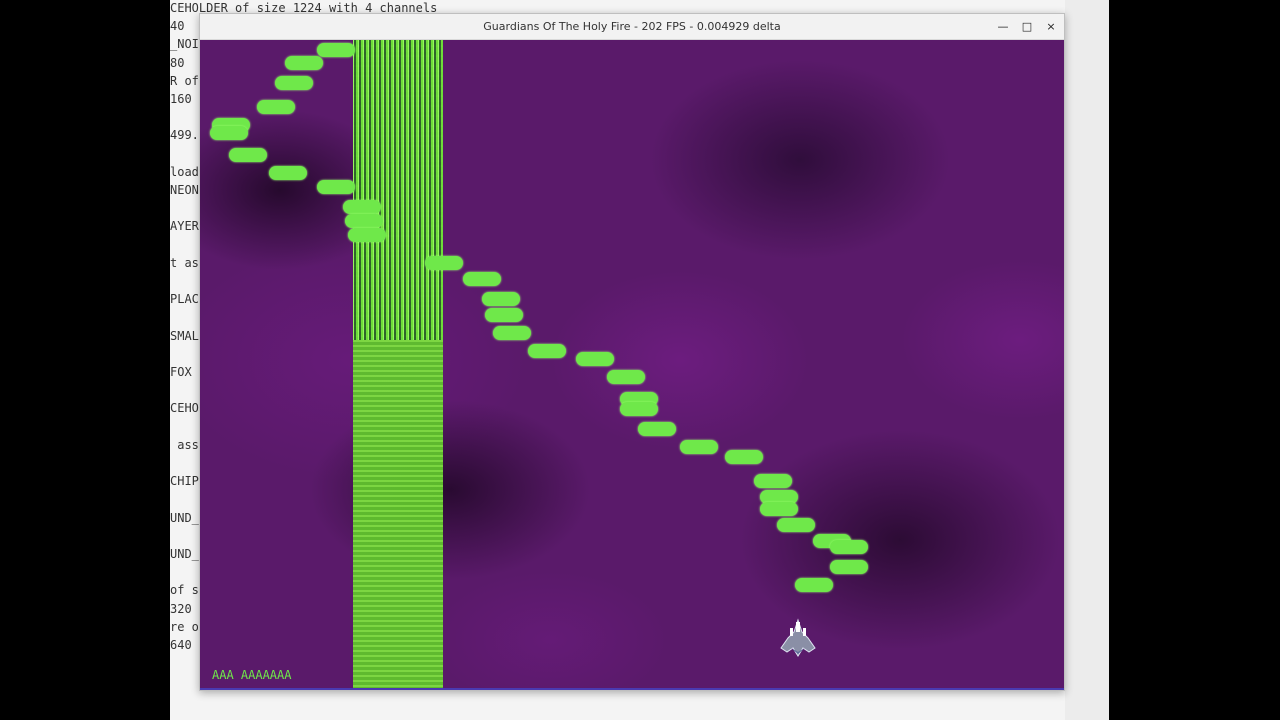  Describe the element at coordinates (1087, 360) in the screenshot. I see `terminal-edge` at that location.